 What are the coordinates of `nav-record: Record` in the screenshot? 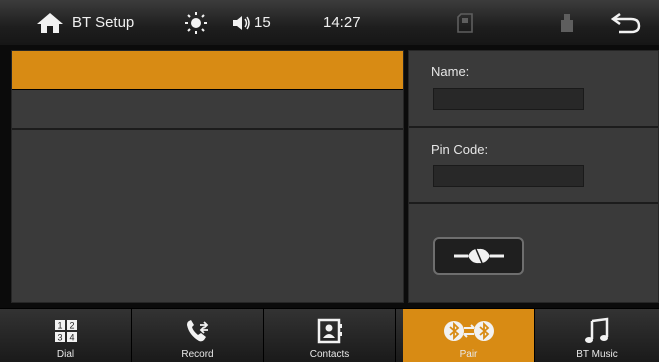 It's located at (197, 335).